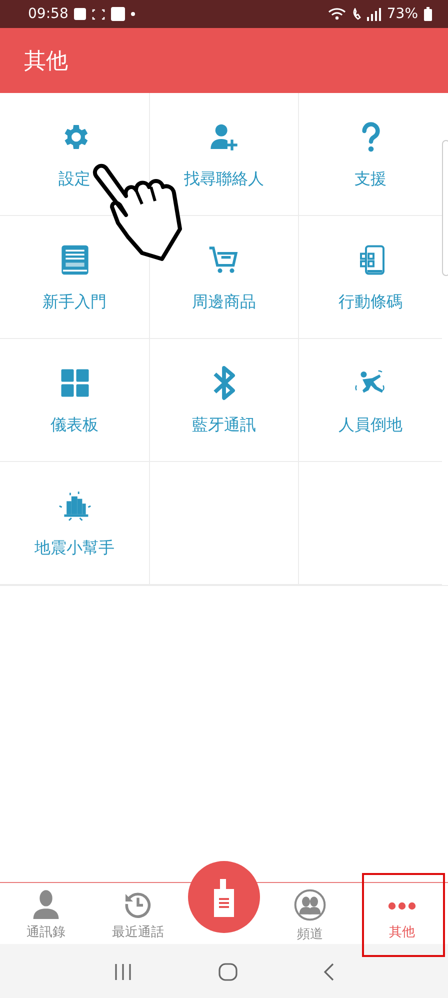  What do you see at coordinates (224, 302) in the screenshot?
I see `tile-label: 周邊商品` at bounding box center [224, 302].